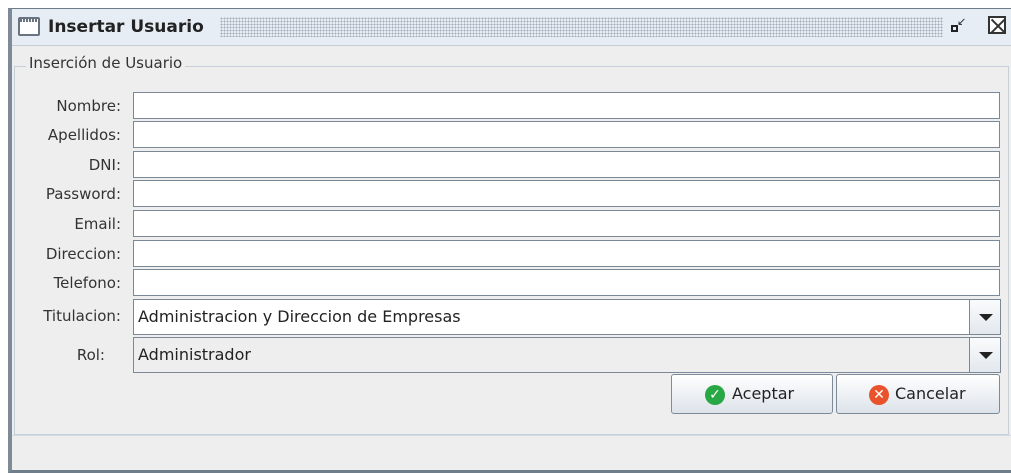 This screenshot has width=1011, height=473. I want to click on rol-selected-value: Administrador, so click(194, 354).